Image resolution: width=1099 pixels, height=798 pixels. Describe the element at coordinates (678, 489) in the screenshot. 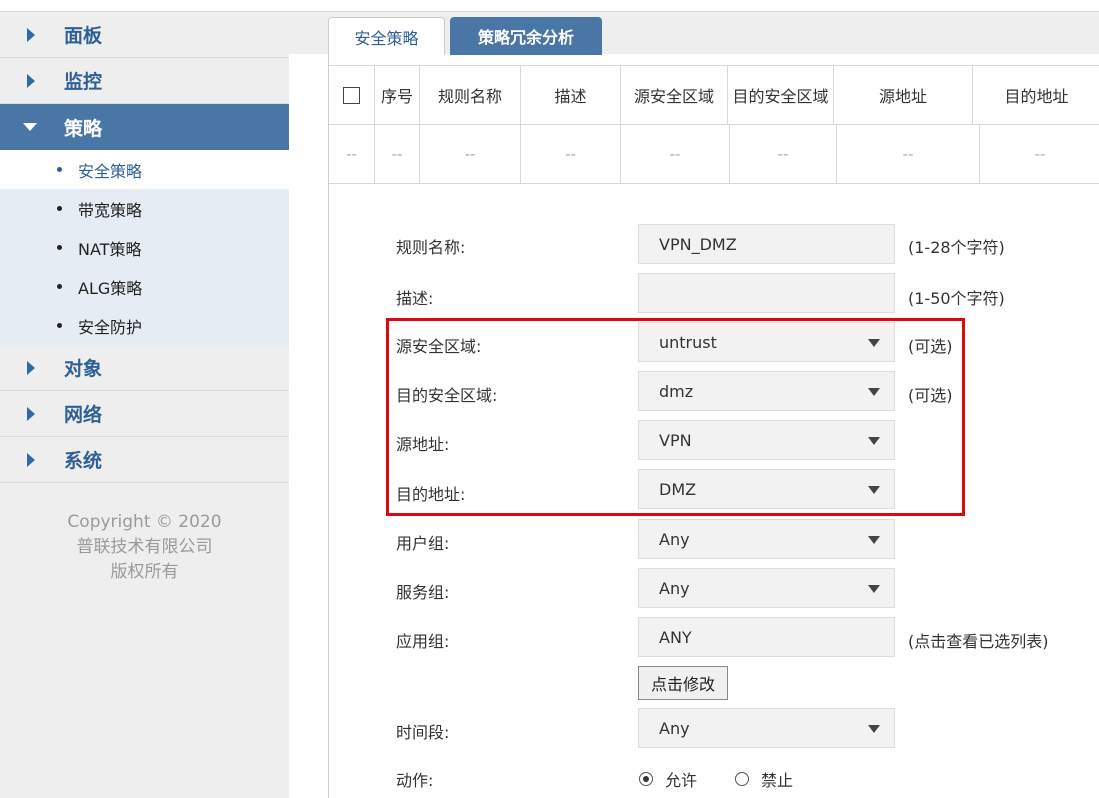

I see `dst-addr-value: DMZ` at that location.